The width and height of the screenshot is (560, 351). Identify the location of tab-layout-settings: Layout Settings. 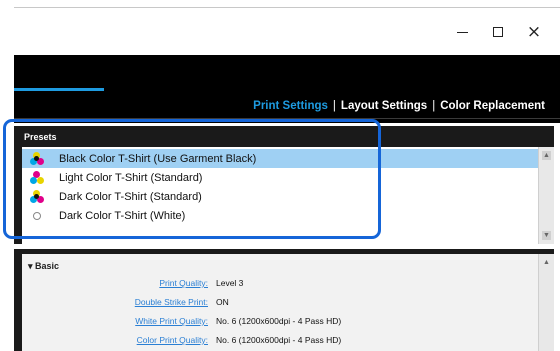
(384, 106).